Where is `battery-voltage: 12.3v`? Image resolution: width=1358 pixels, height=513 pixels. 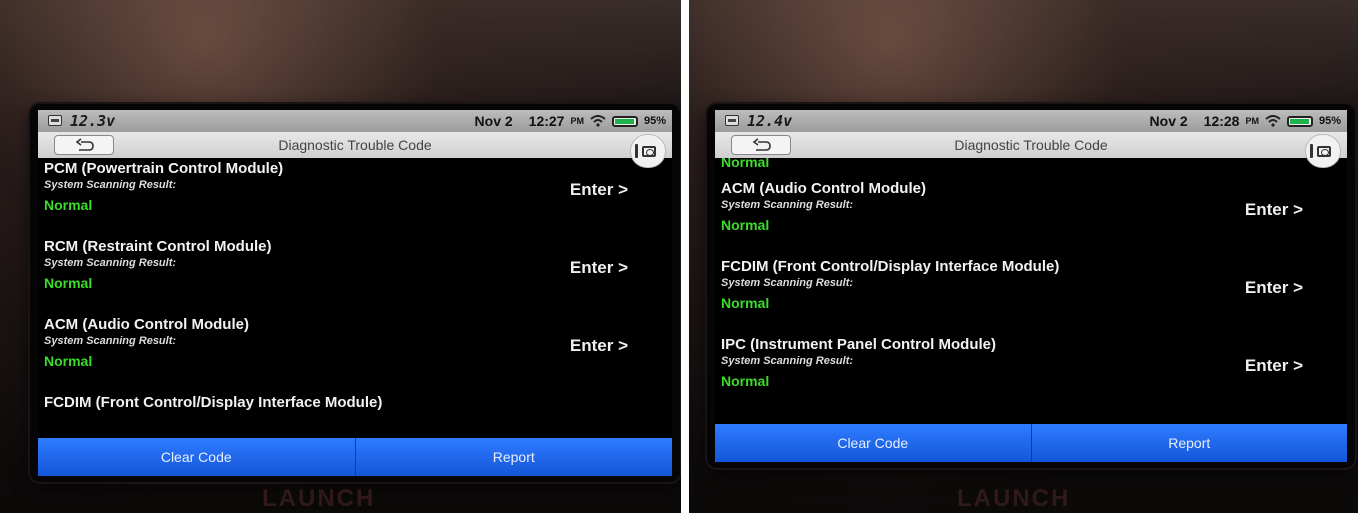
battery-voltage: 12.3v is located at coordinates (93, 121).